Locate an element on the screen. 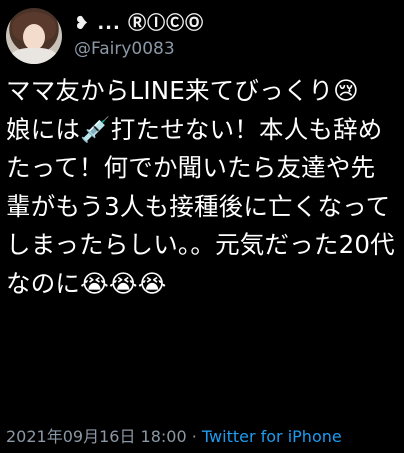 The width and height of the screenshot is (404, 453). tweet-meta: 2021年09月16日 18:00 · Twitter for iPhone is located at coordinates (174, 437).